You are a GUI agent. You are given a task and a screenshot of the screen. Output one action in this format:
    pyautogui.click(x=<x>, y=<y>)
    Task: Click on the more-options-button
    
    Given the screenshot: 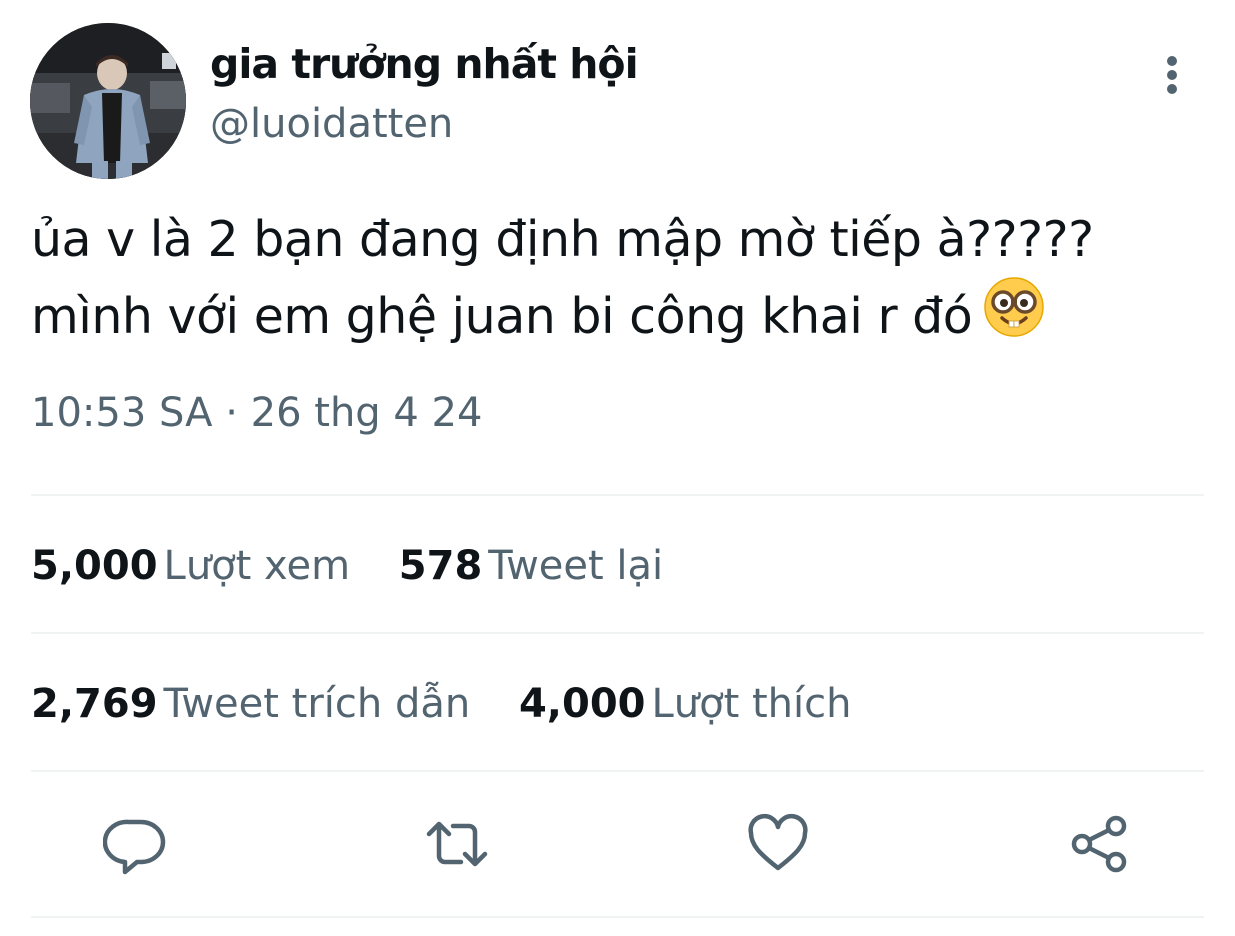 What is the action you would take?
    pyautogui.click(x=1172, y=74)
    